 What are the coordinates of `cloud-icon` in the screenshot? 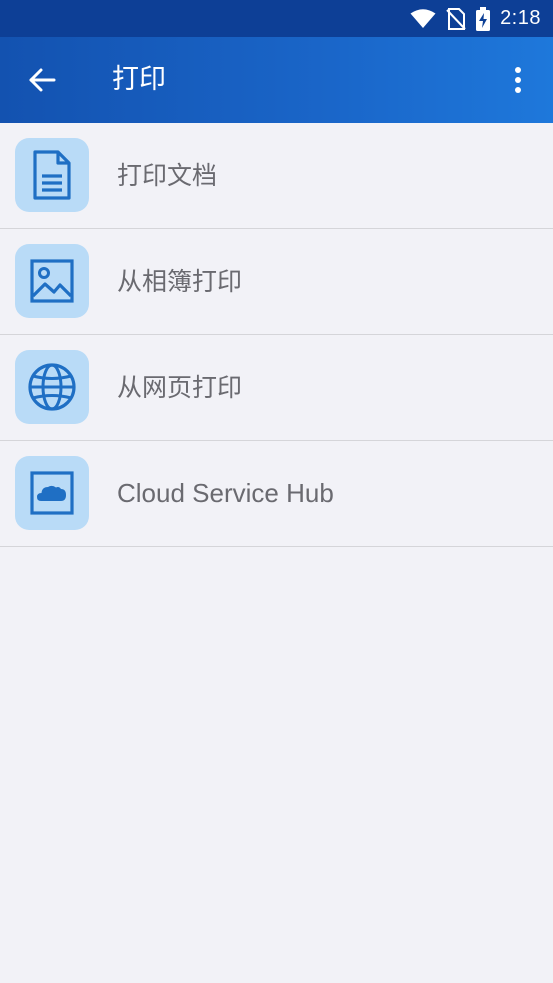 It's located at (52, 493).